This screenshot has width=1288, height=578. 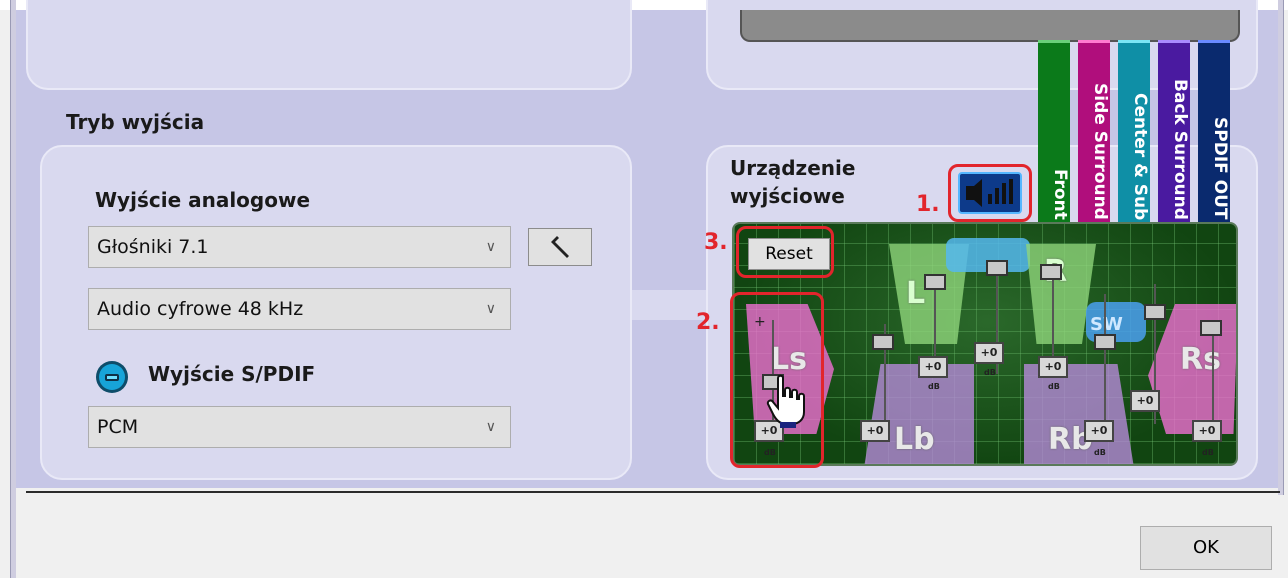 I want to click on spdif-select-value: PCM, so click(x=118, y=427).